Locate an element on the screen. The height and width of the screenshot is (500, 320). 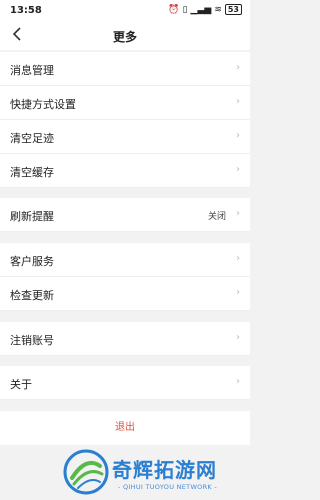
menu-item-label: 注销账号 is located at coordinates (32, 340).